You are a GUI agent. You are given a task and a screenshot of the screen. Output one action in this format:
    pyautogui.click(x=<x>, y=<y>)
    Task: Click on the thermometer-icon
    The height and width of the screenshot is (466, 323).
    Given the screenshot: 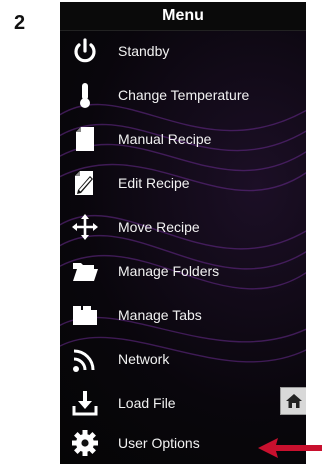 What is the action you would take?
    pyautogui.click(x=85, y=95)
    